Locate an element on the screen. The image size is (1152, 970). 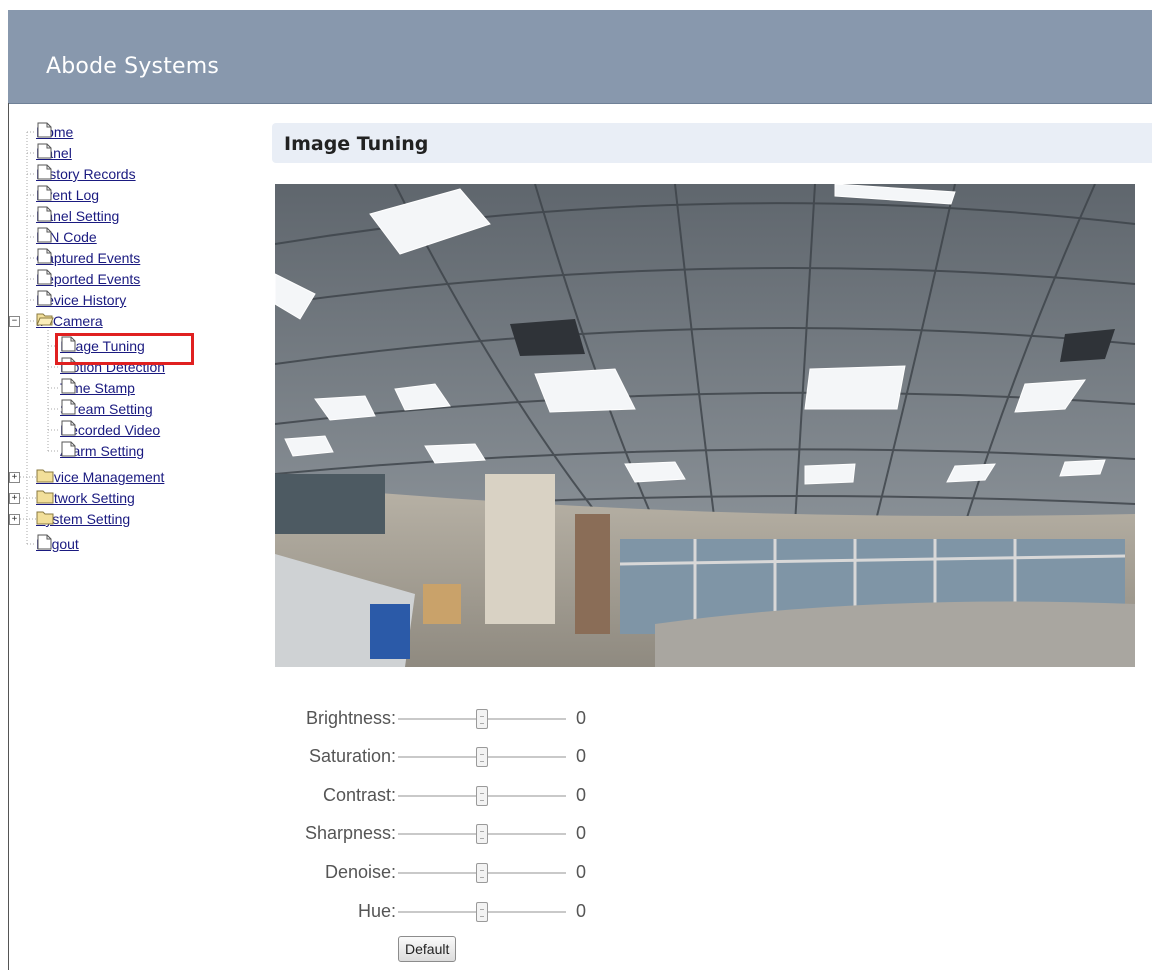
sidebar-item-alarm-setting: Alarm Setting is located at coordinates (102, 451).